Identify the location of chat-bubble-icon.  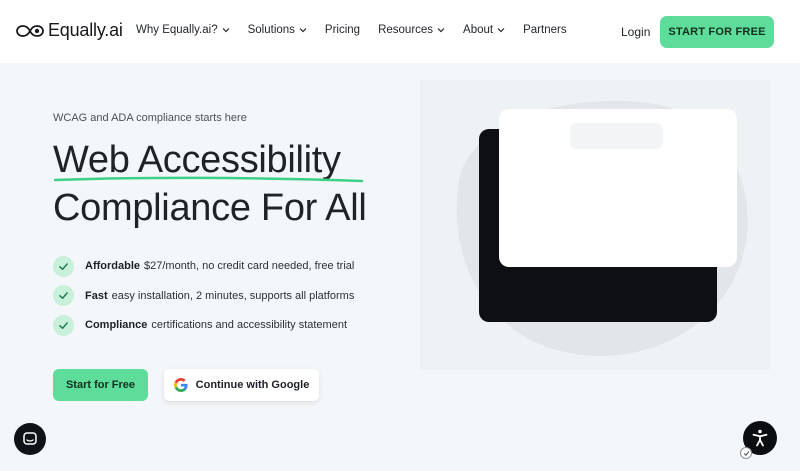
(30, 438).